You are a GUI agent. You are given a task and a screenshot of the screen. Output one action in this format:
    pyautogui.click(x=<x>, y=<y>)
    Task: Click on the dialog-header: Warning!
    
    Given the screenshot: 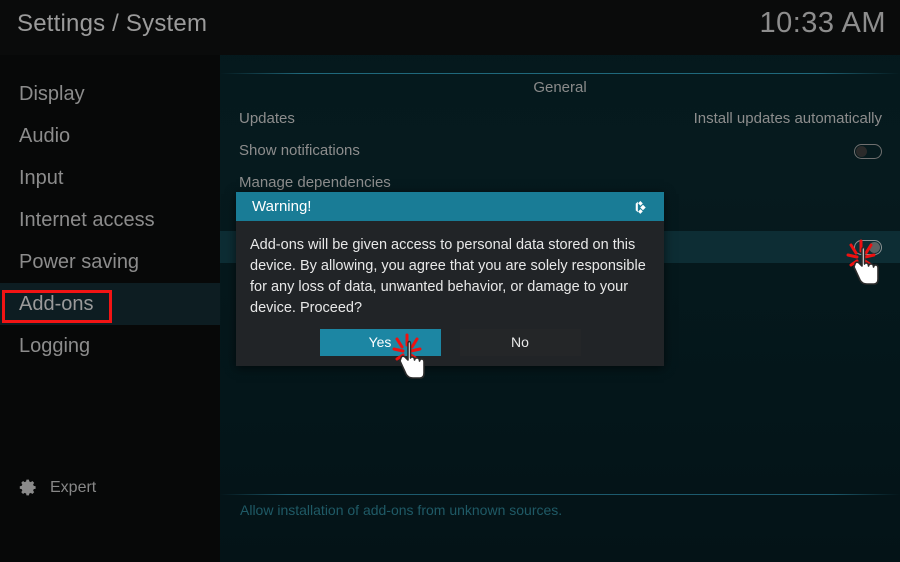 What is the action you would take?
    pyautogui.click(x=450, y=206)
    